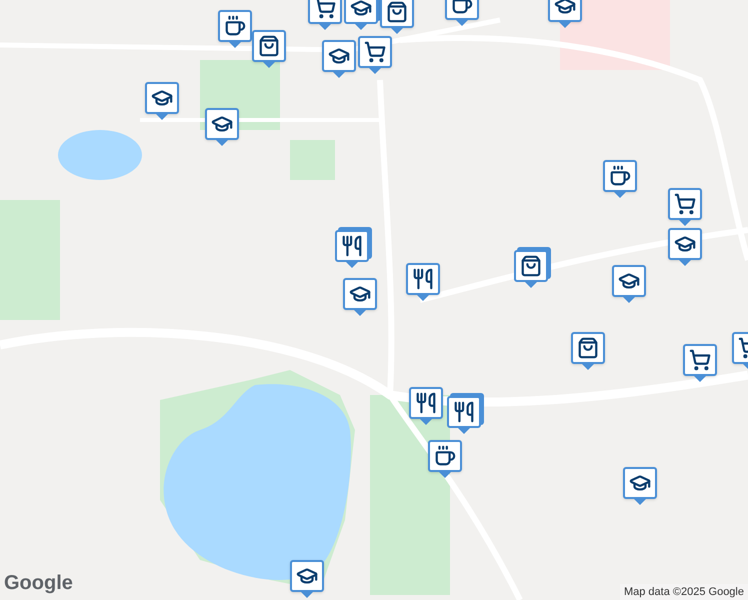 The width and height of the screenshot is (748, 600). I want to click on google-logo: Google, so click(38, 583).